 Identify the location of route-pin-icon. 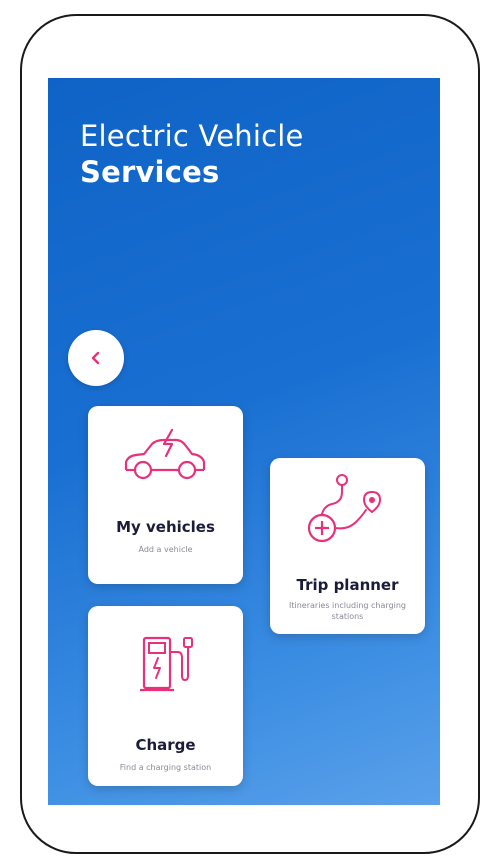
(344, 508).